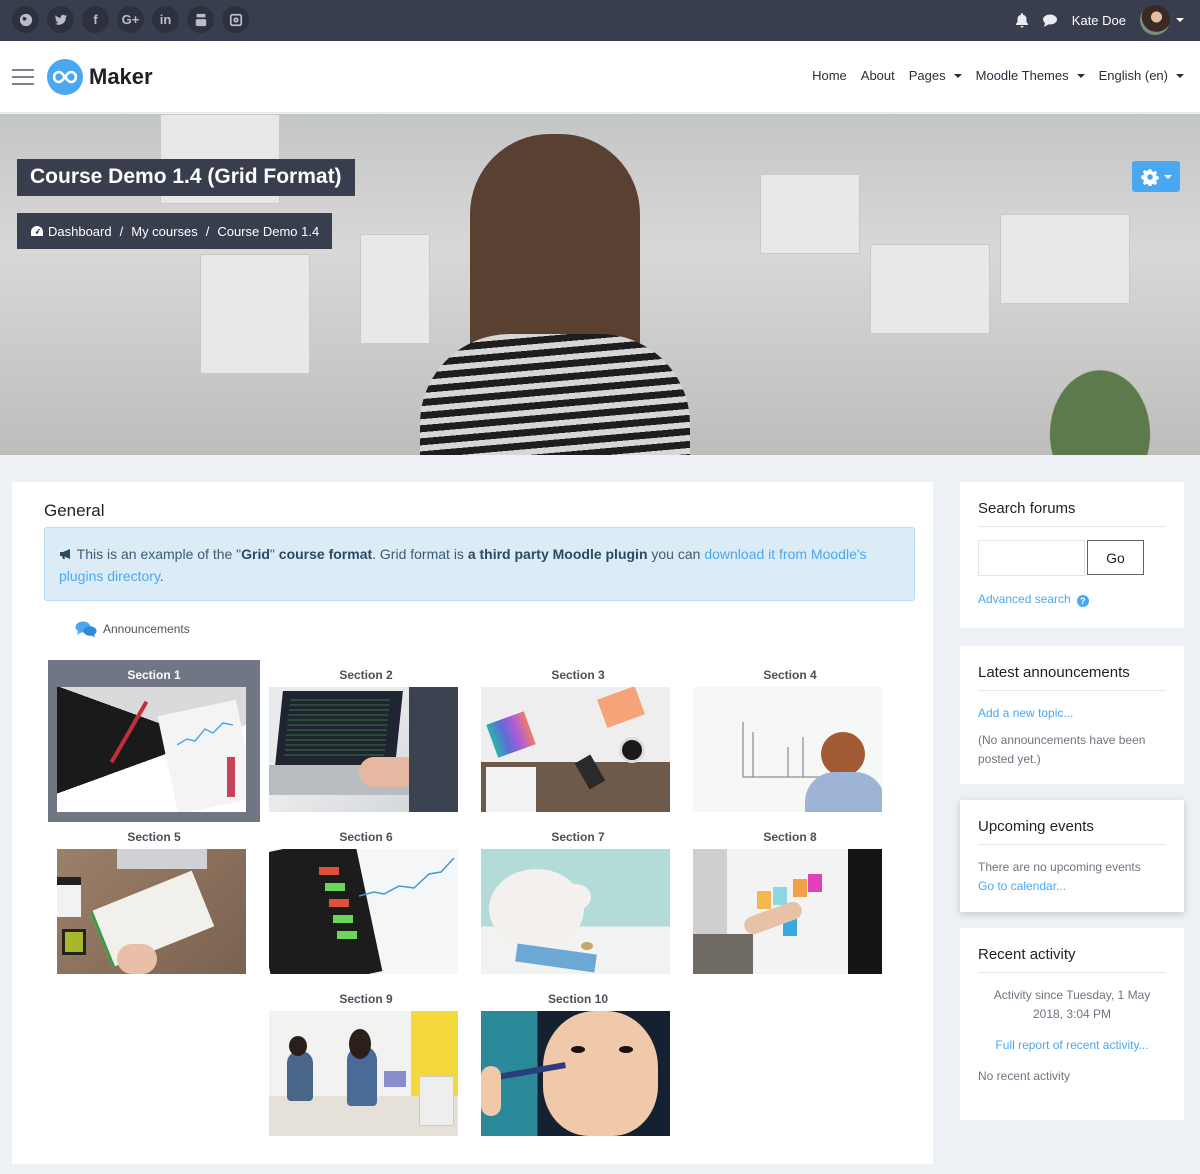 This screenshot has height=1174, width=1200. I want to click on section-tile-6: Section 6, so click(366, 903).